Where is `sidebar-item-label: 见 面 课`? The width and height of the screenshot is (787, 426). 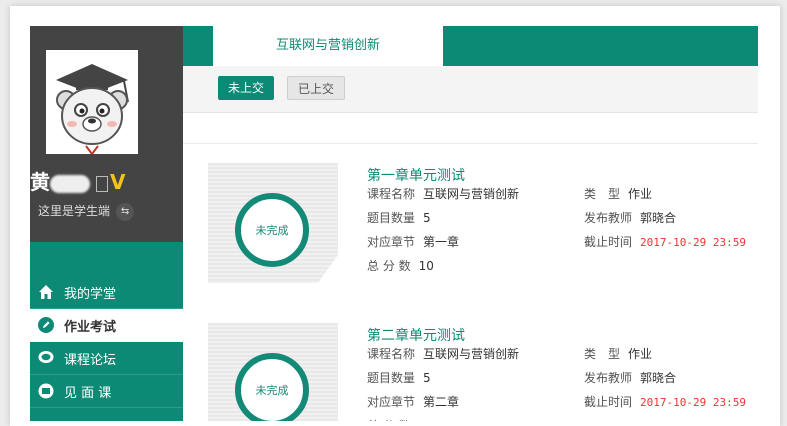 sidebar-item-label: 见 面 课 is located at coordinates (88, 393).